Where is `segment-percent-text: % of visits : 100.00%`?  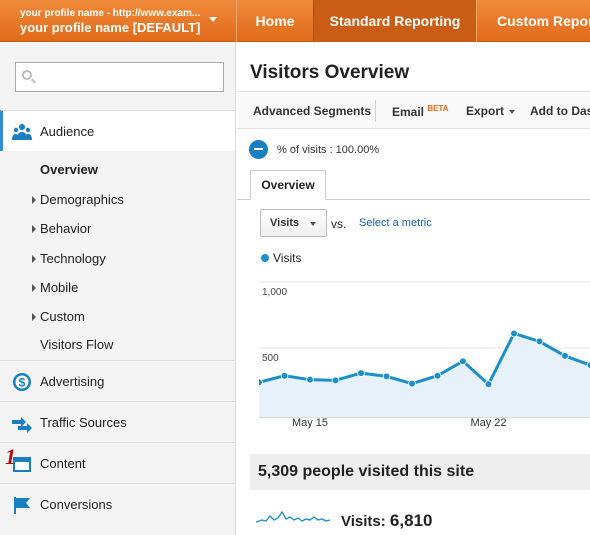 segment-percent-text: % of visits : 100.00% is located at coordinates (328, 150).